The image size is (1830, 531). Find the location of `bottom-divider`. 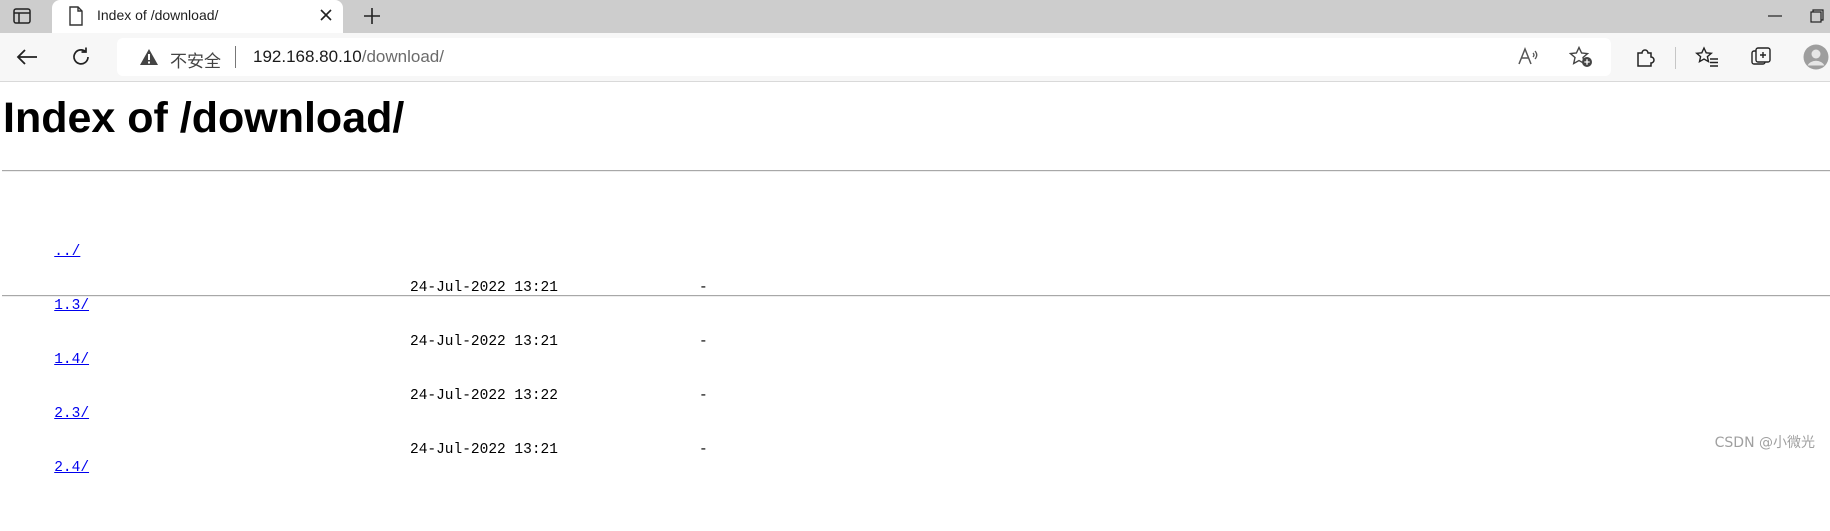

bottom-divider is located at coordinates (916, 296).